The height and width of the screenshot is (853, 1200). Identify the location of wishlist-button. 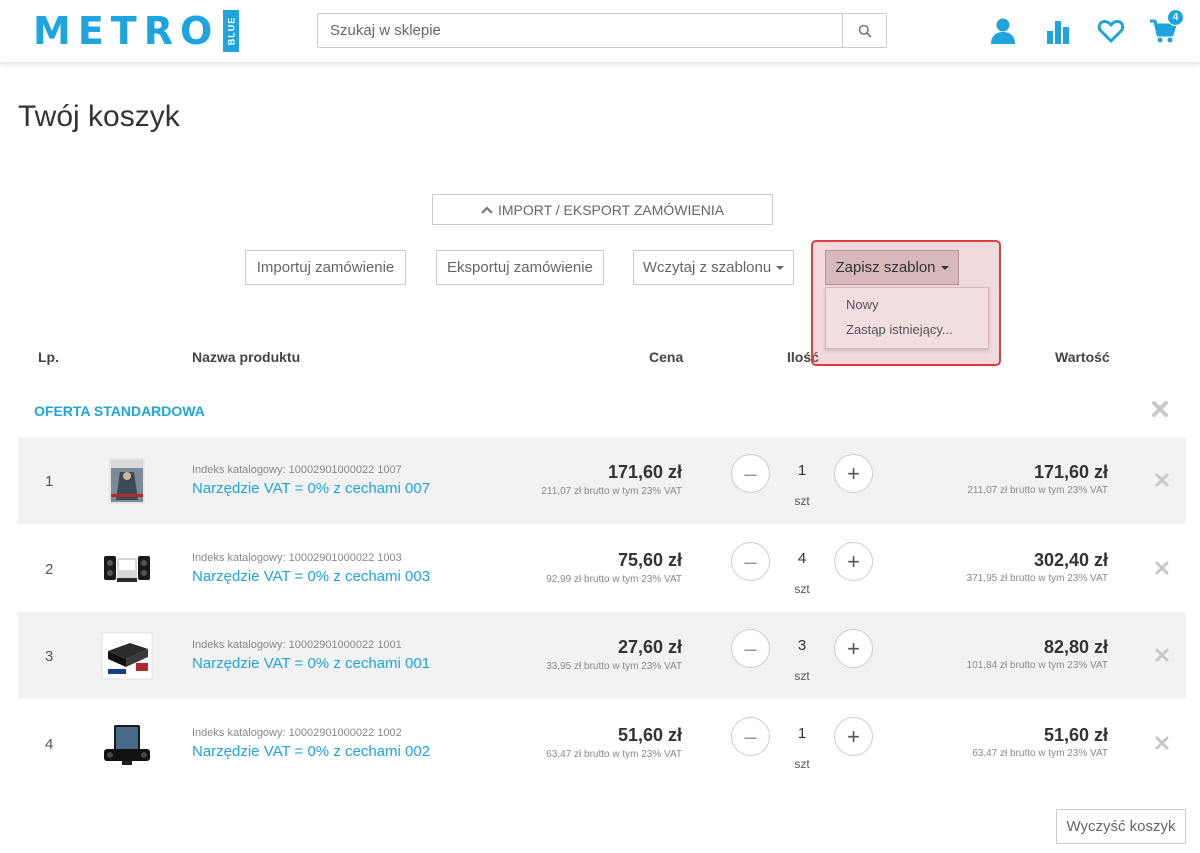
(1111, 31).